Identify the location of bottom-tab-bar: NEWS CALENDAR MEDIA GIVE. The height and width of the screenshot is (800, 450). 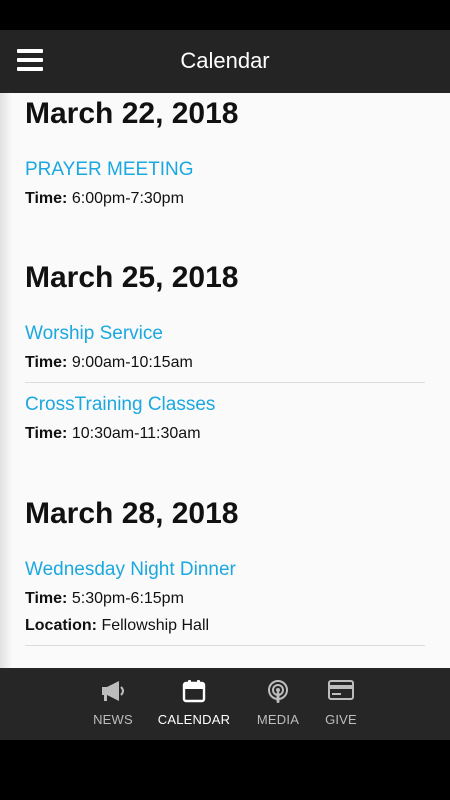
(225, 704).